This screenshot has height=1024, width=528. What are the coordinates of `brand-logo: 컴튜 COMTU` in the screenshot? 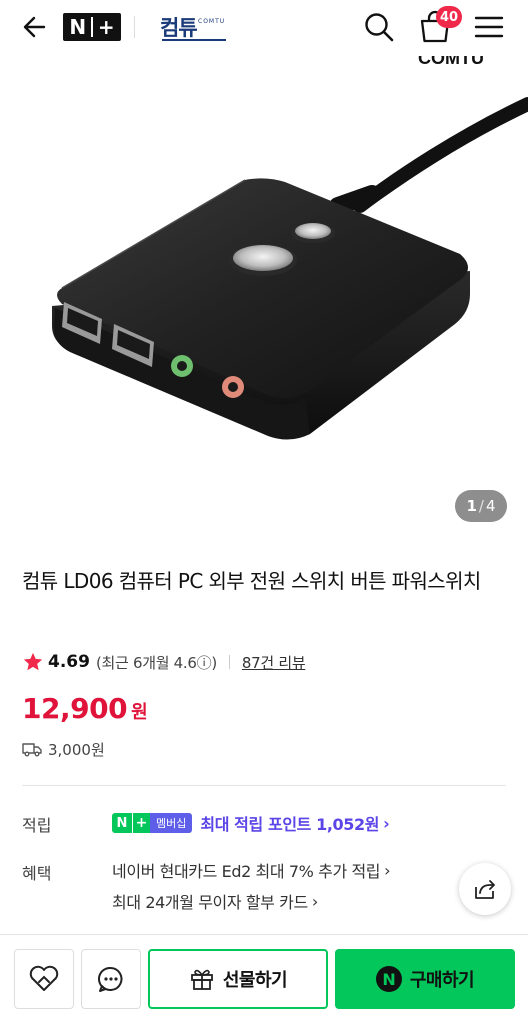 It's located at (195, 27).